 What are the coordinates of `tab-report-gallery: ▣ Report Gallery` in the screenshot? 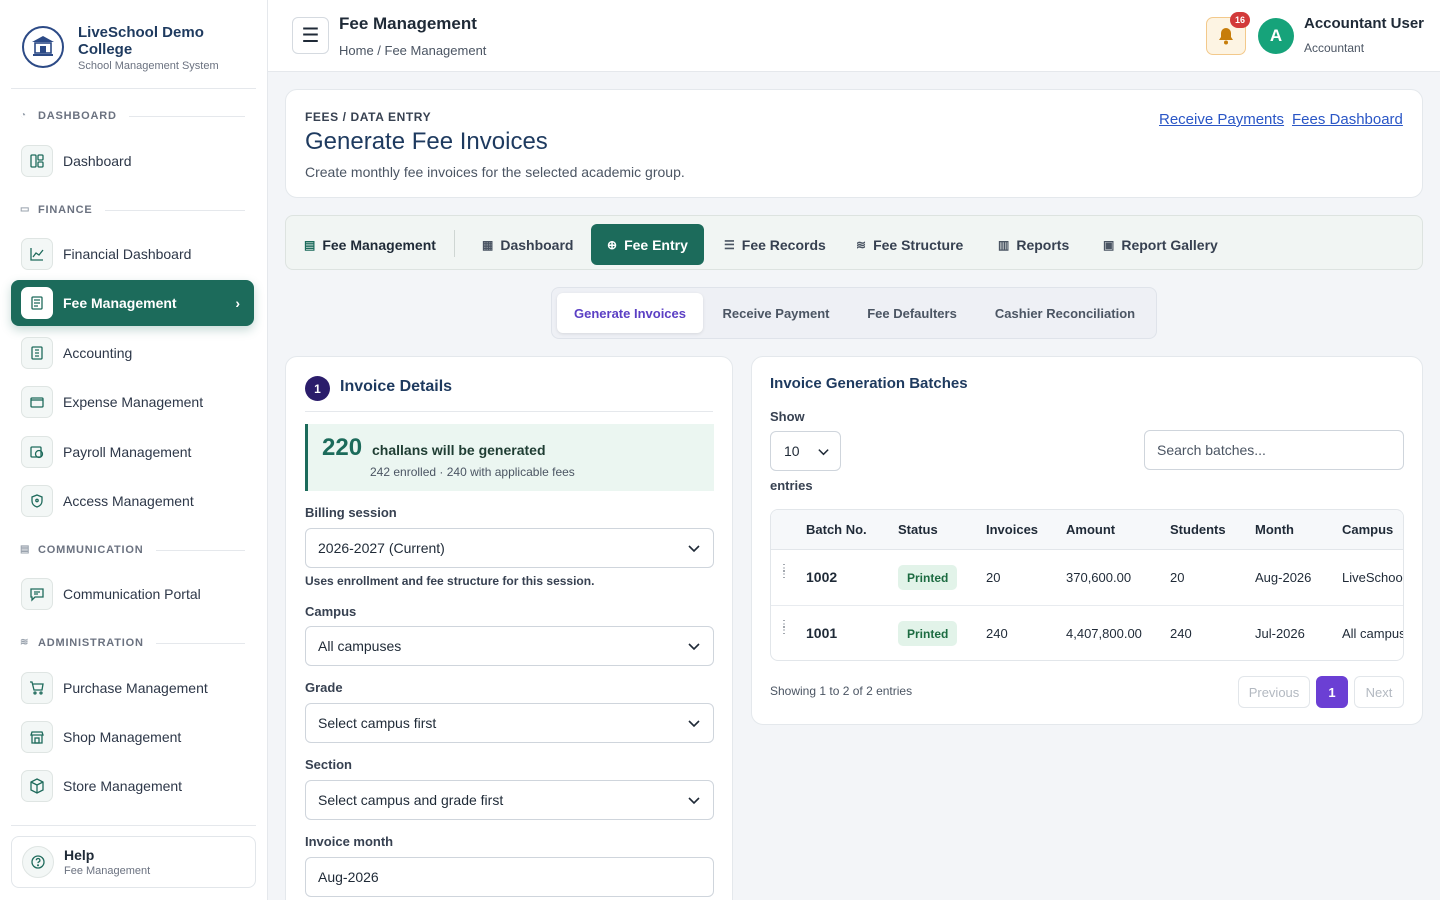 It's located at (1160, 244).